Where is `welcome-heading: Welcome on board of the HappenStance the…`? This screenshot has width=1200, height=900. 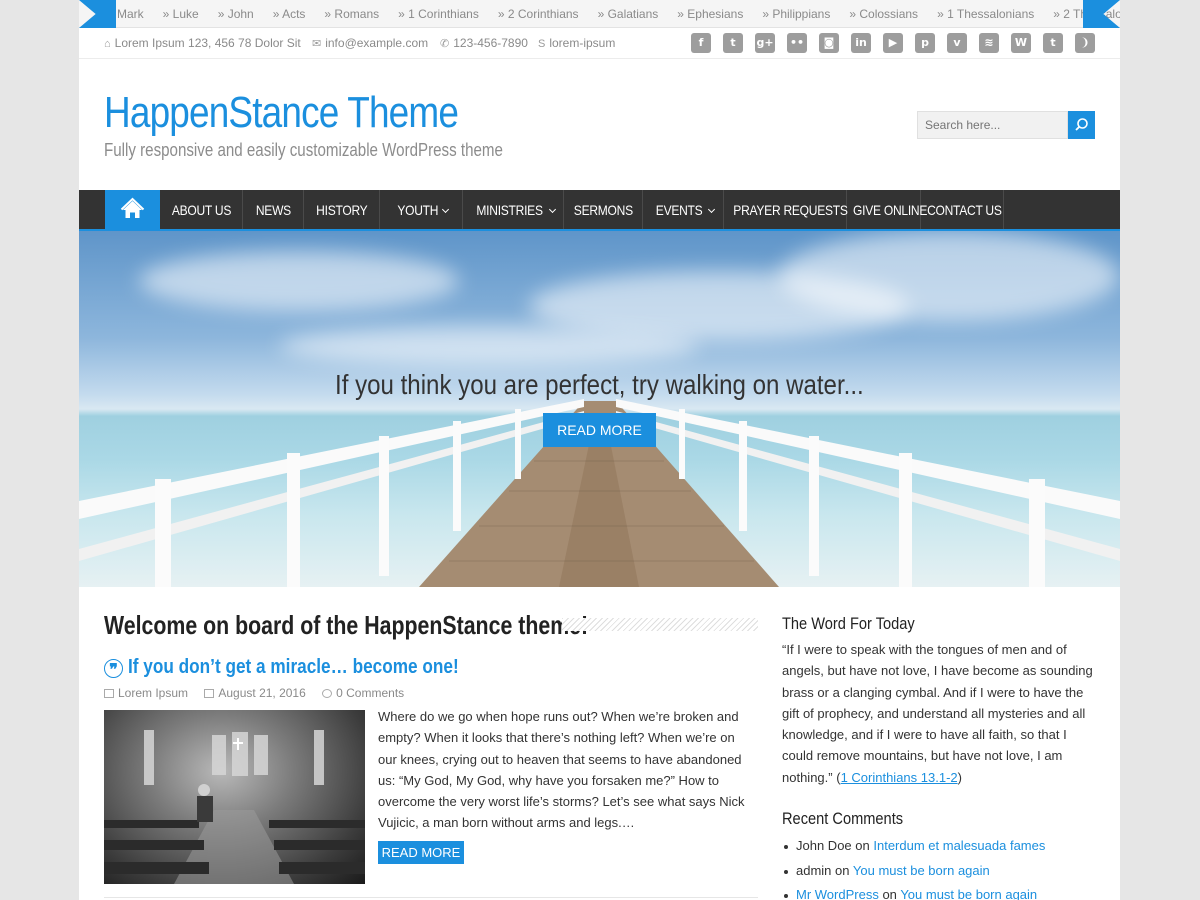 welcome-heading: Welcome on board of the HappenStance the… is located at coordinates (431, 625).